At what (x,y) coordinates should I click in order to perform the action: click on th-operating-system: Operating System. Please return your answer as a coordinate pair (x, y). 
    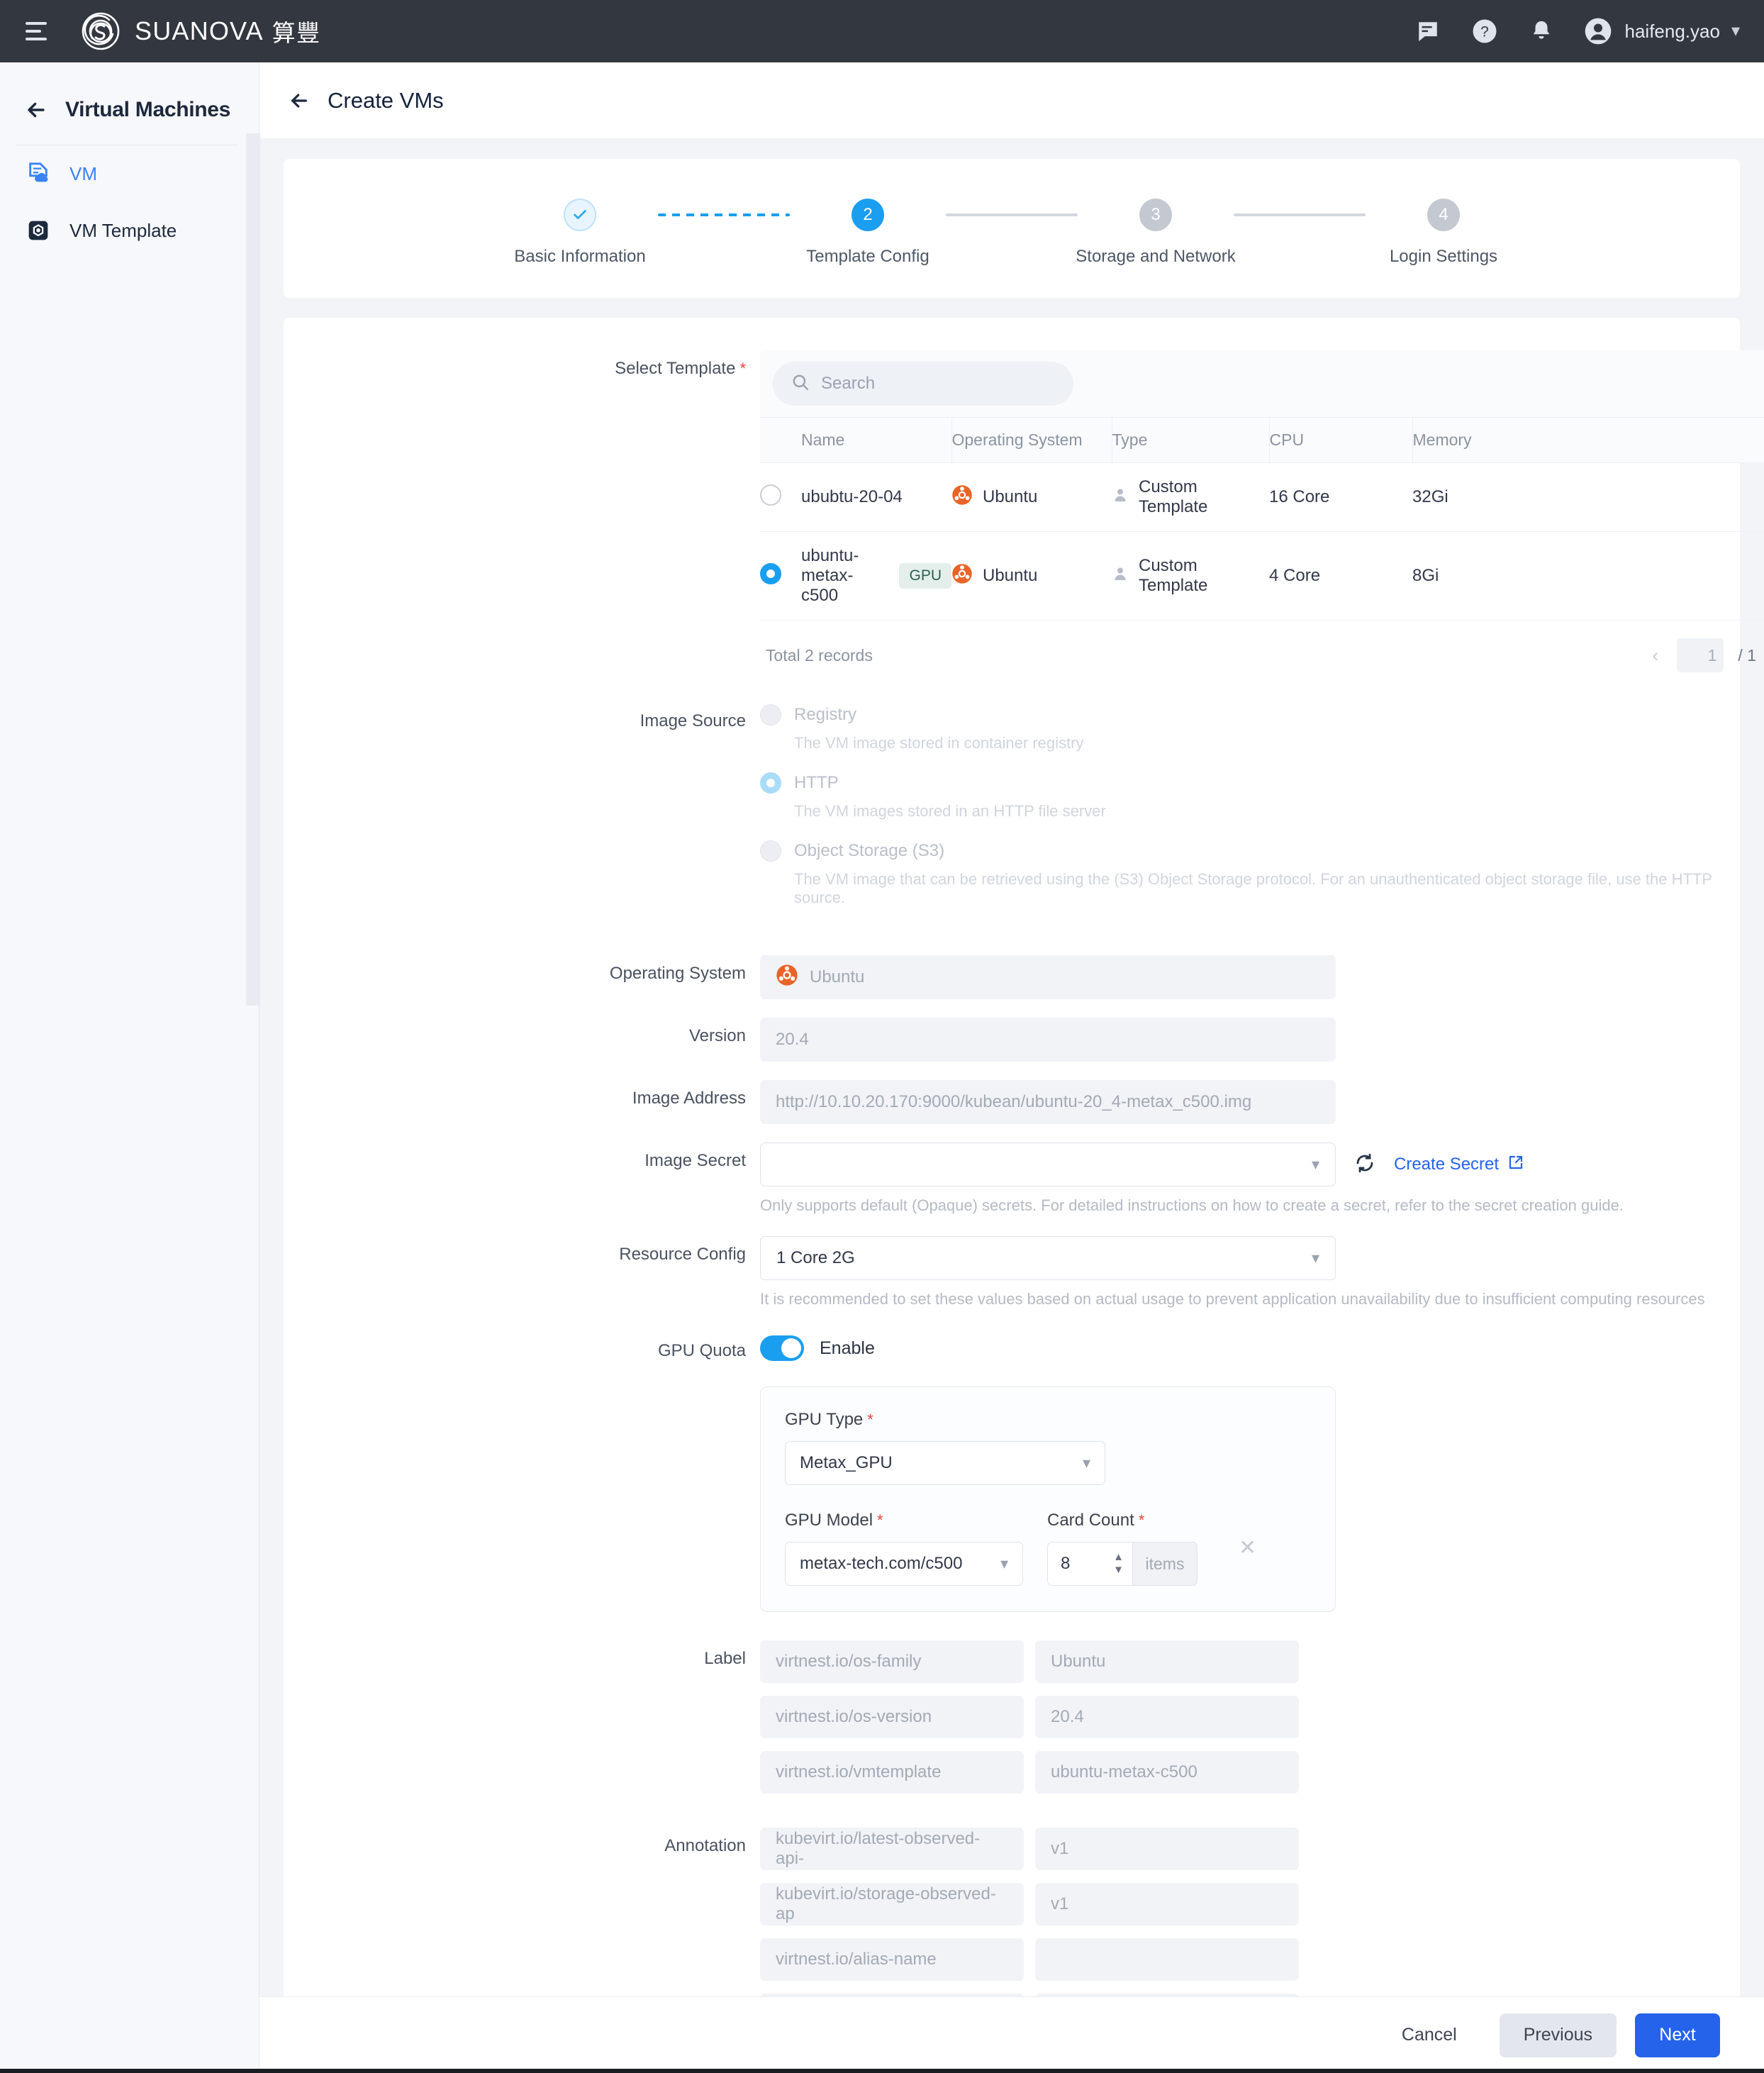
    Looking at the image, I should click on (1031, 440).